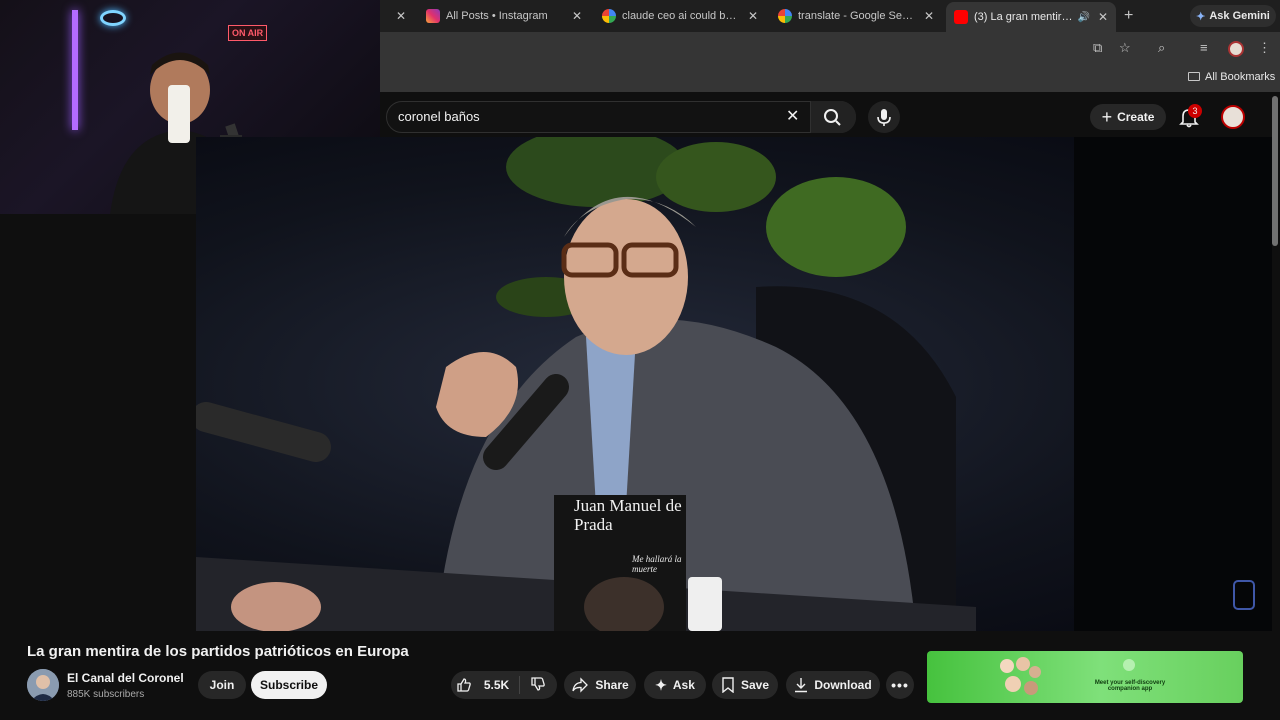 This screenshot has width=1280, height=720. I want to click on neon-light, so click(75, 70).